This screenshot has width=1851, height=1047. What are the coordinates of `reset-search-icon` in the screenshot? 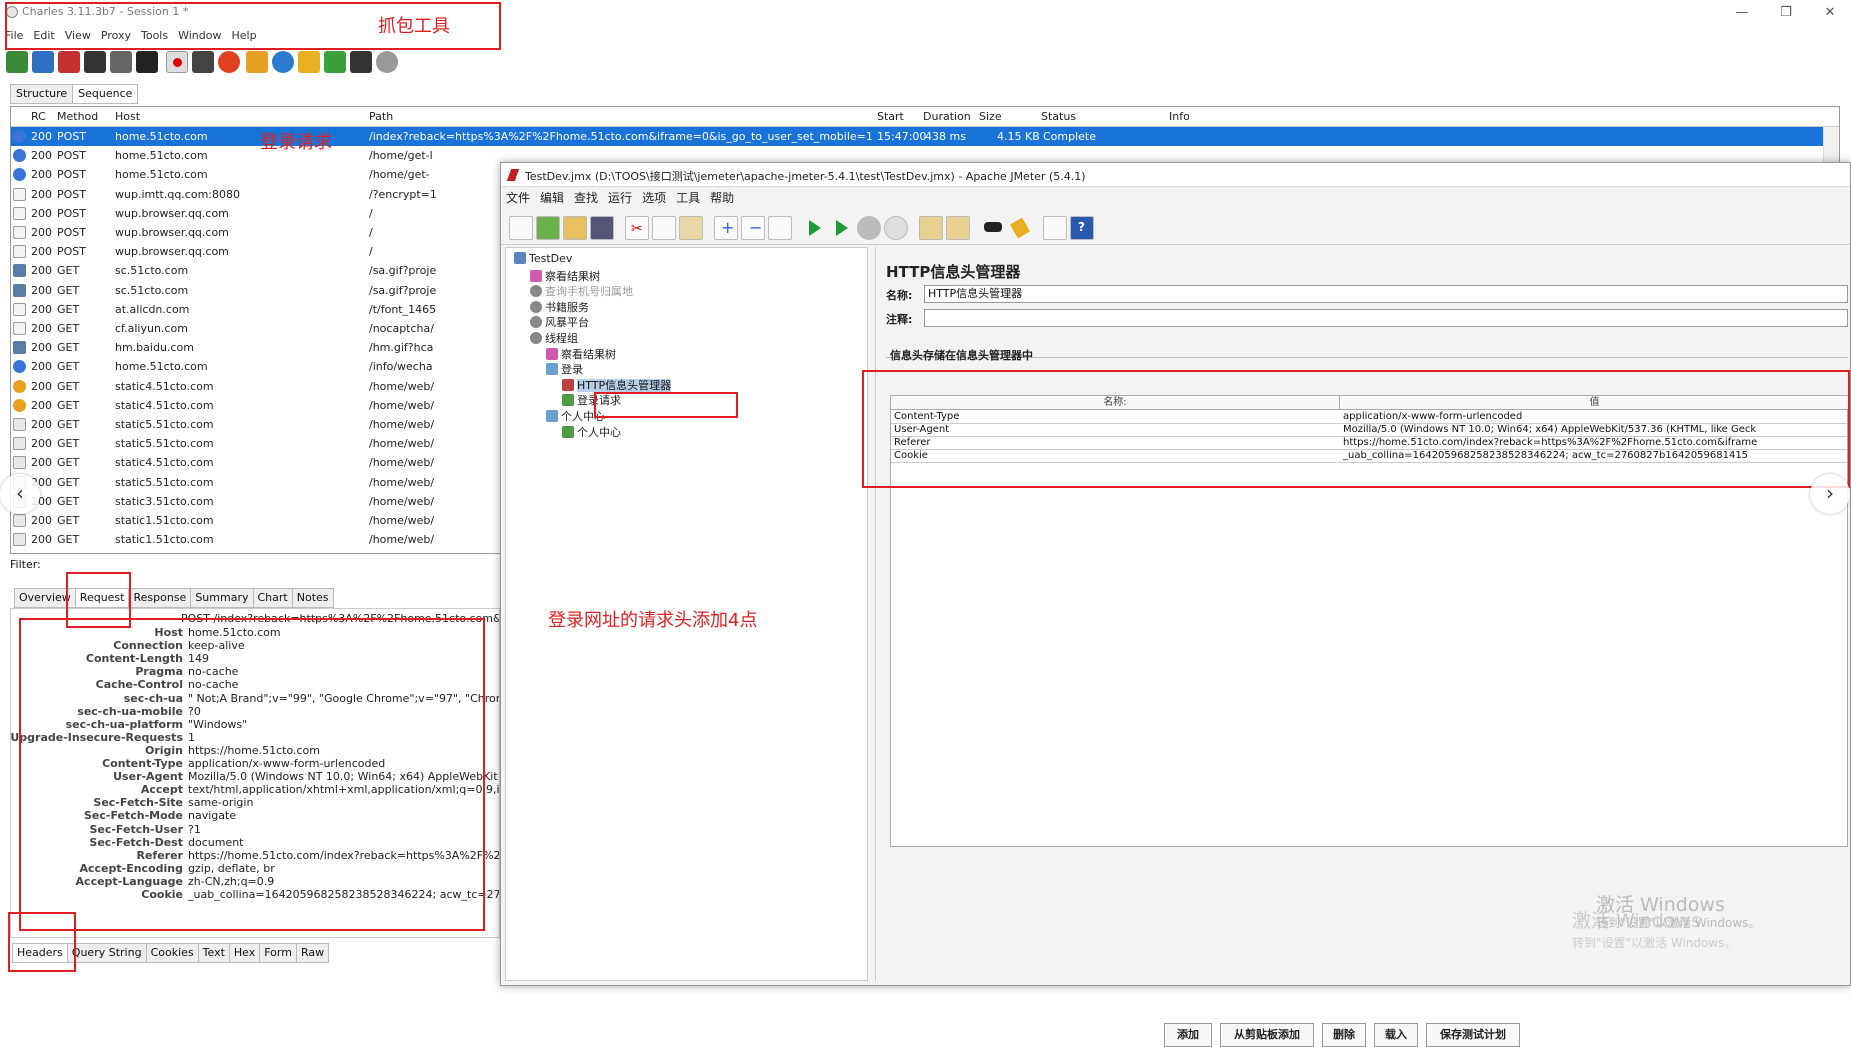 It's located at (1020, 228).